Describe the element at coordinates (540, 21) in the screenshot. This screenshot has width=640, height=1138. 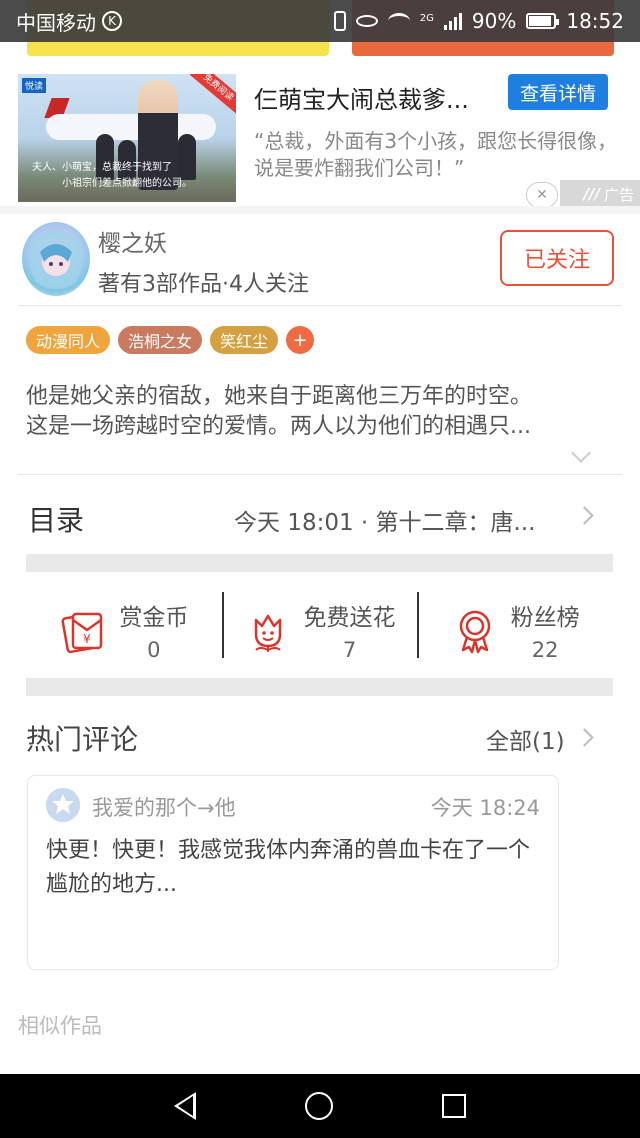
I see `battery-fill` at that location.